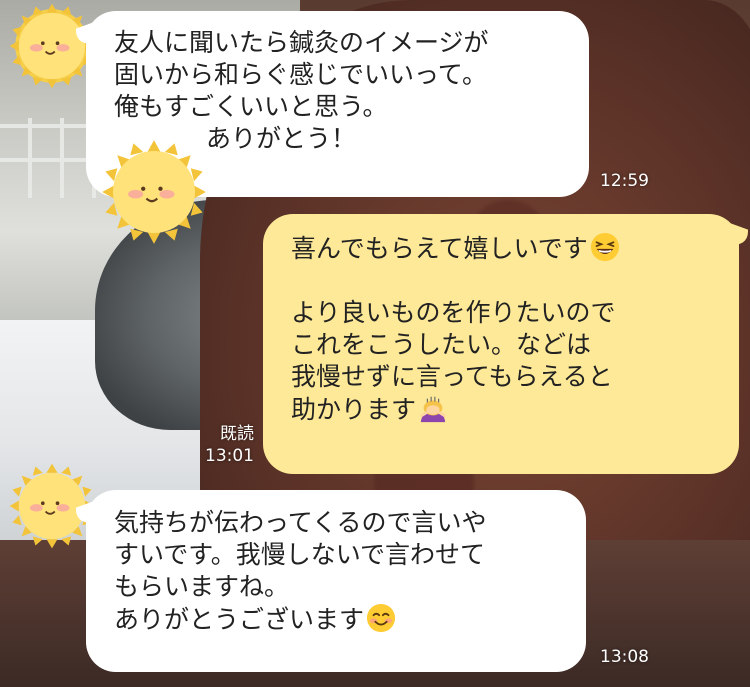 The height and width of the screenshot is (687, 750). What do you see at coordinates (301, 74) in the screenshot?
I see `message-text-line: 固いから和らぐ感じでいいって。` at bounding box center [301, 74].